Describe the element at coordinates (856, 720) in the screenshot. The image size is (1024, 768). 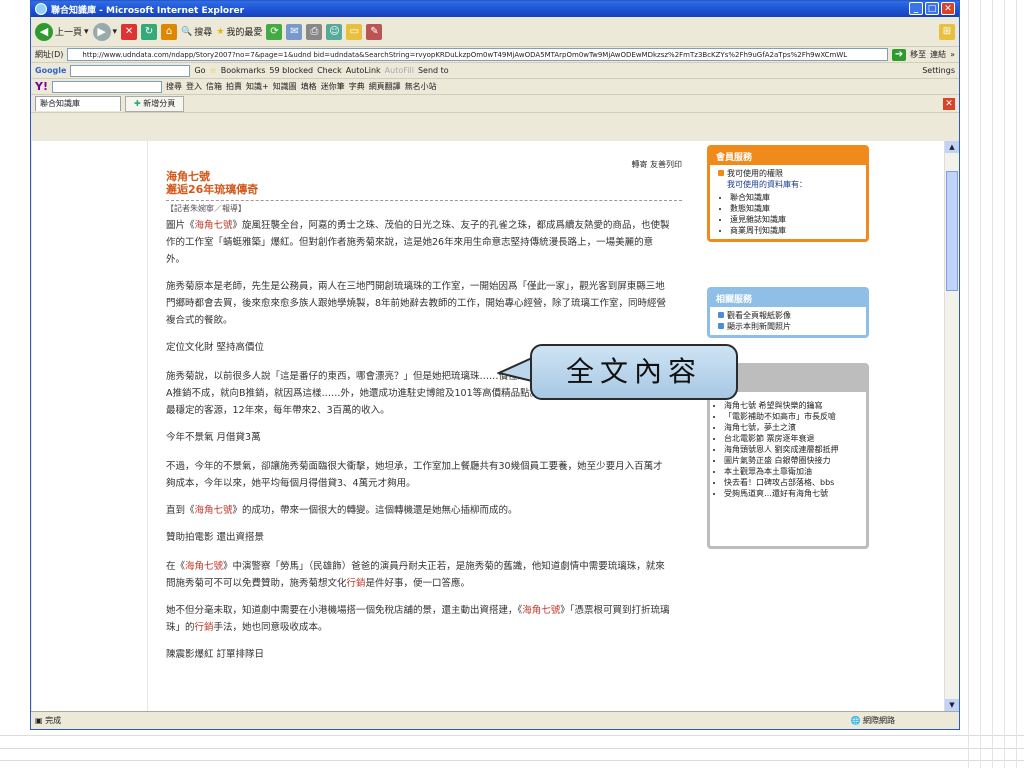
I see `globe-icon: 🌐` at that location.